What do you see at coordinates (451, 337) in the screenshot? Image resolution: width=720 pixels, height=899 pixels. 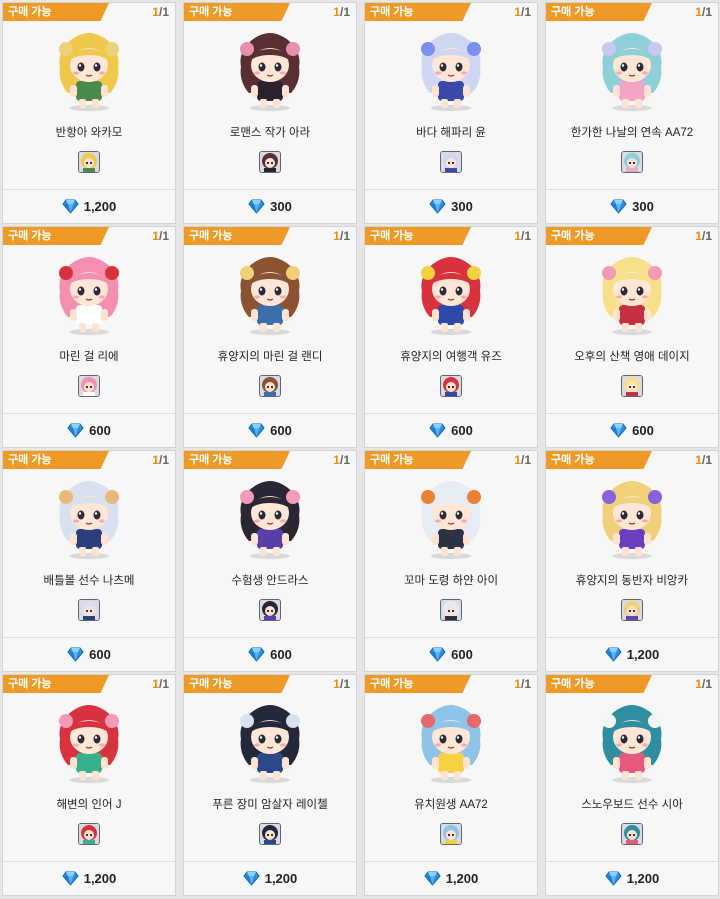 I see `shop-item-card: 구매 가능 1/1 휴양지의 여행객 유즈 600` at bounding box center [451, 337].